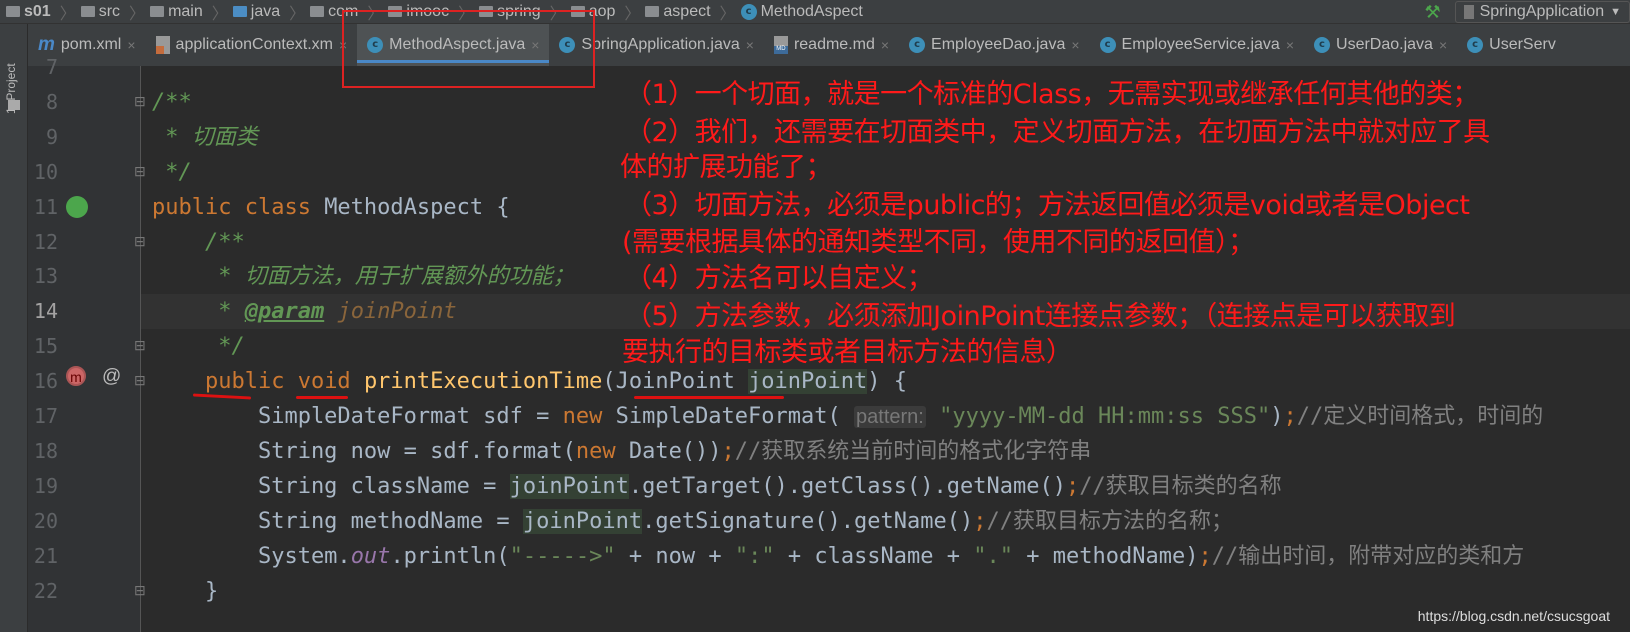 The width and height of the screenshot is (1630, 632). Describe the element at coordinates (45, 416) in the screenshot. I see `line-number: 17` at that location.